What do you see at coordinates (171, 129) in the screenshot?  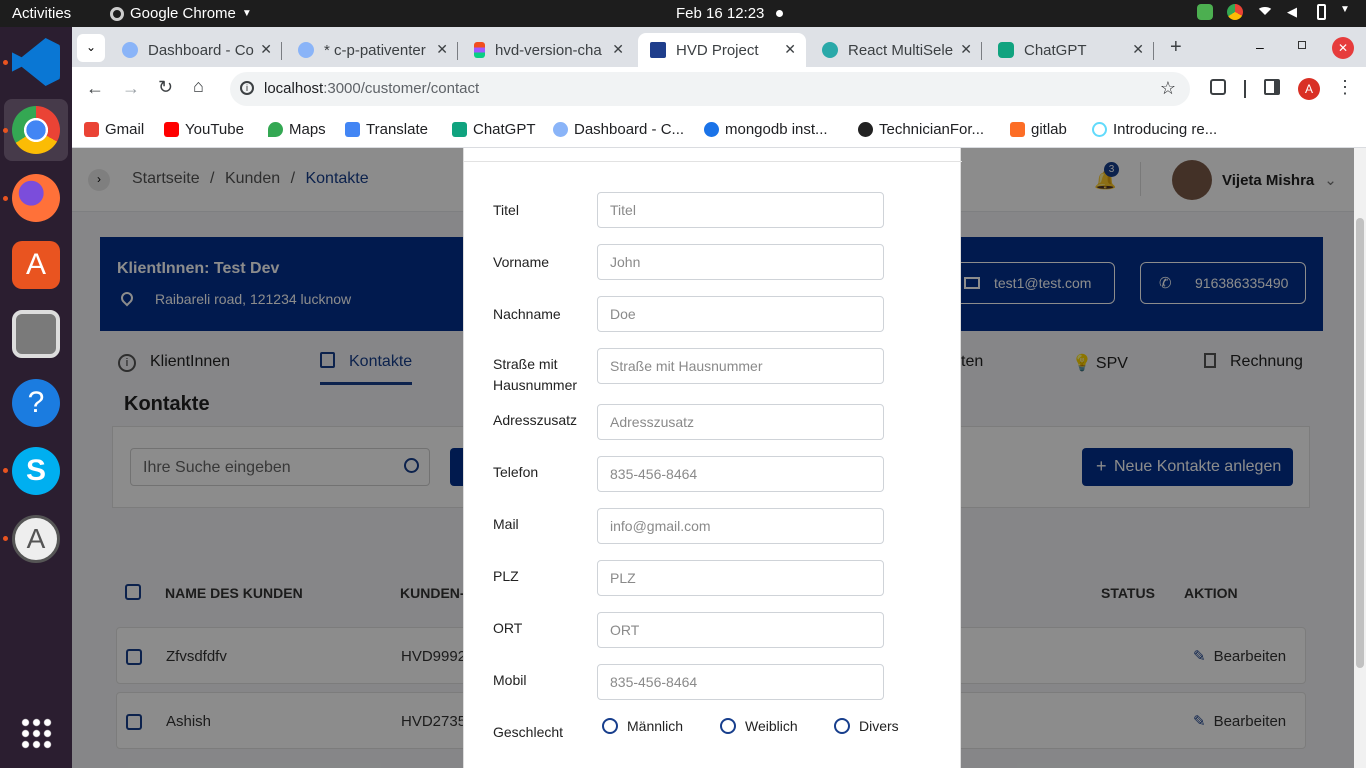 I see `youtube-icon` at bounding box center [171, 129].